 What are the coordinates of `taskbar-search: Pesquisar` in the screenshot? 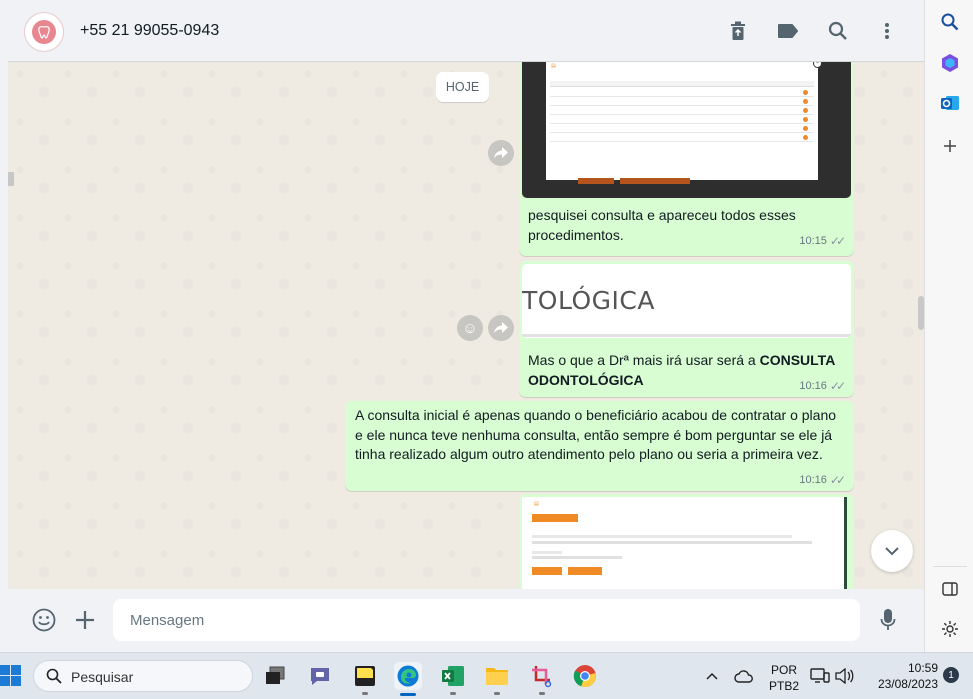 It's located at (143, 676).